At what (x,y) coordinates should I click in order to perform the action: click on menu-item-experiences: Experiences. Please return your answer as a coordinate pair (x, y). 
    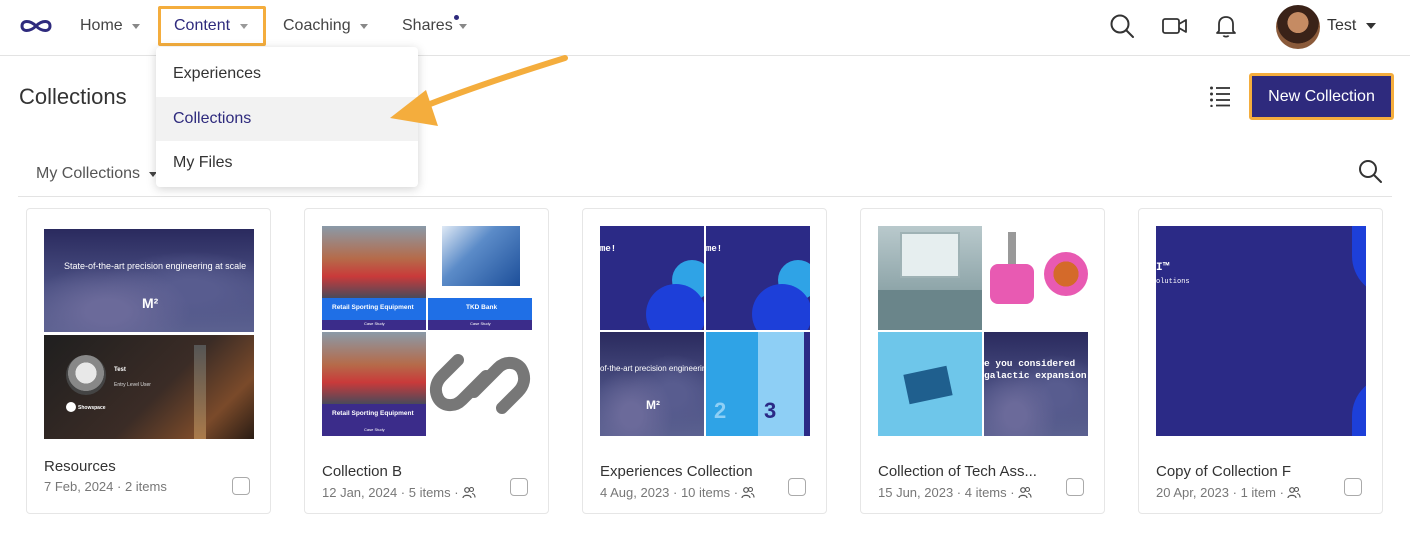
    Looking at the image, I should click on (287, 72).